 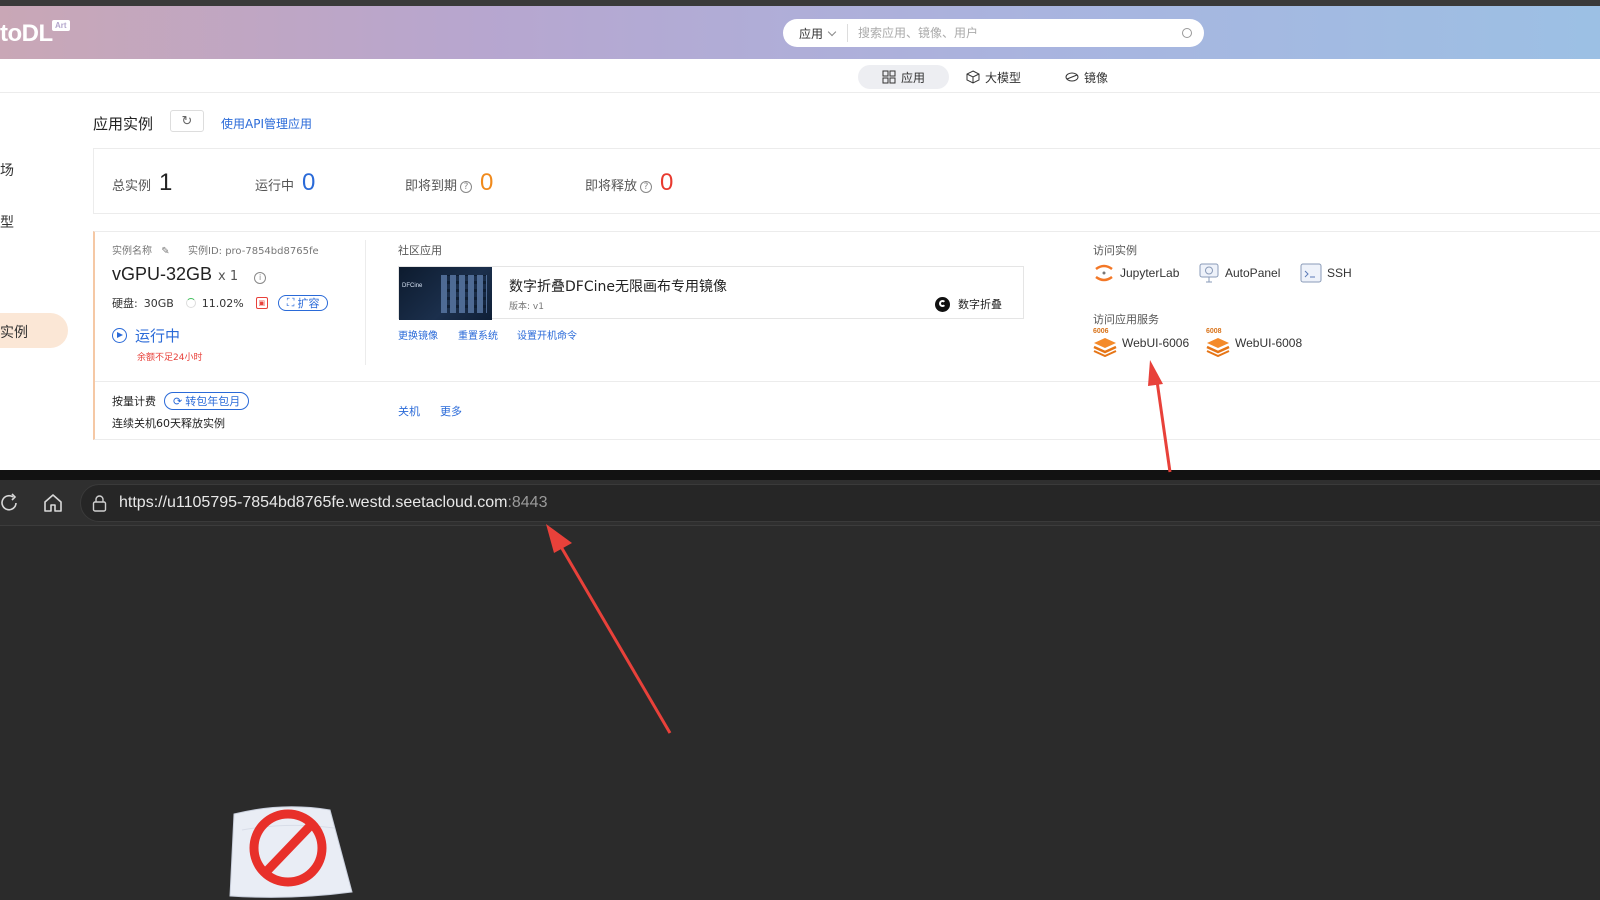 I want to click on arrow-to-url-icon, so click(x=609, y=629).